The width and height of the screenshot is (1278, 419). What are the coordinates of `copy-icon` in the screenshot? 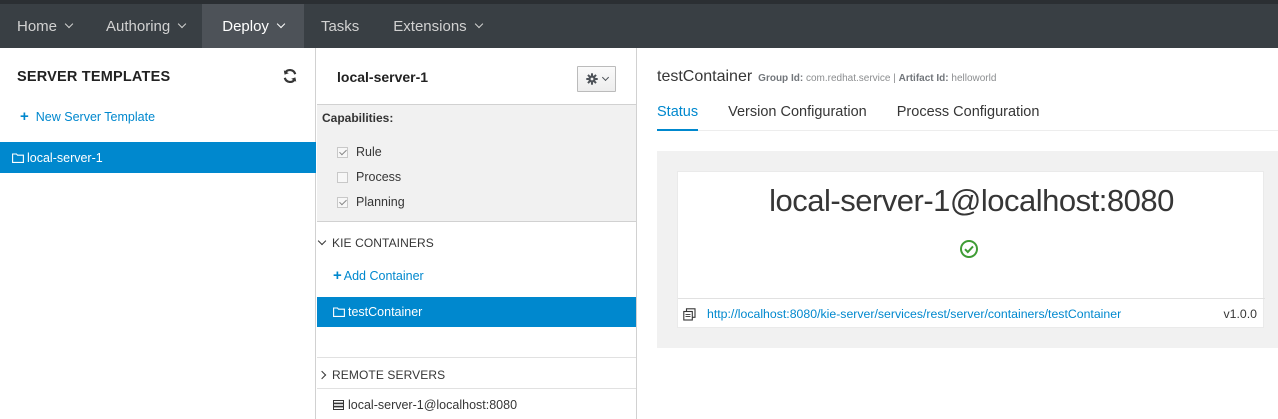 It's located at (689, 314).